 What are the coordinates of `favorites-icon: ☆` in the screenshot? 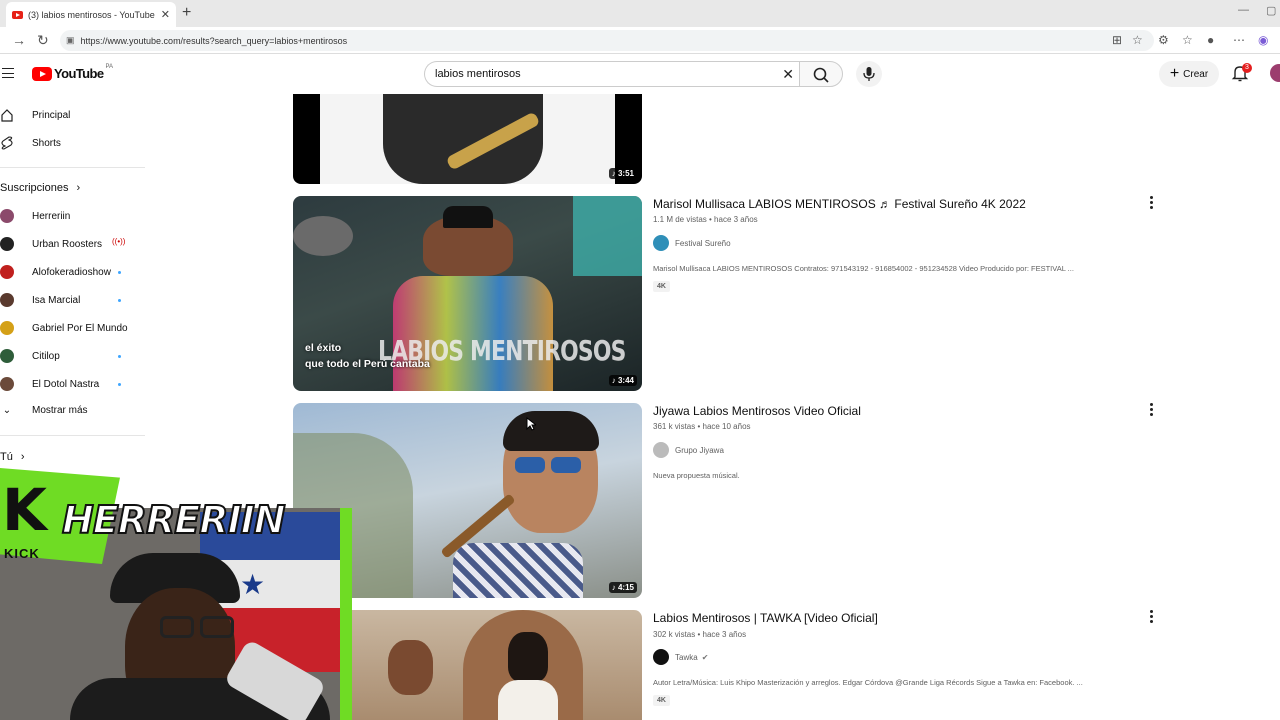 It's located at (1187, 40).